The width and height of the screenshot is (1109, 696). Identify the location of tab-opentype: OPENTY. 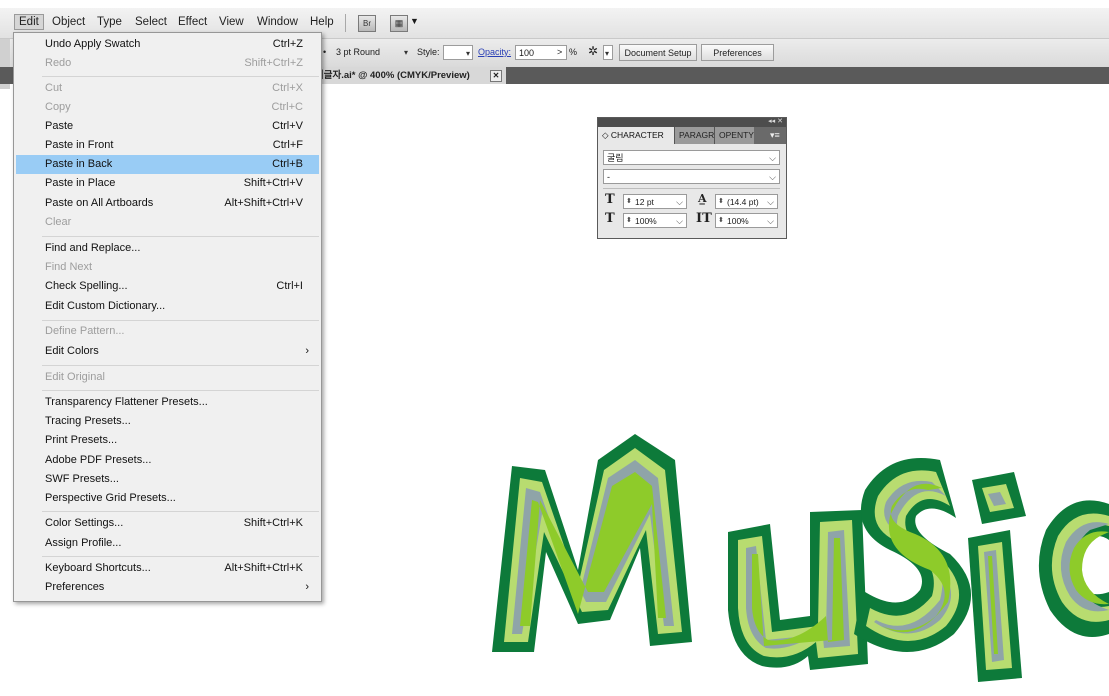
(734, 135).